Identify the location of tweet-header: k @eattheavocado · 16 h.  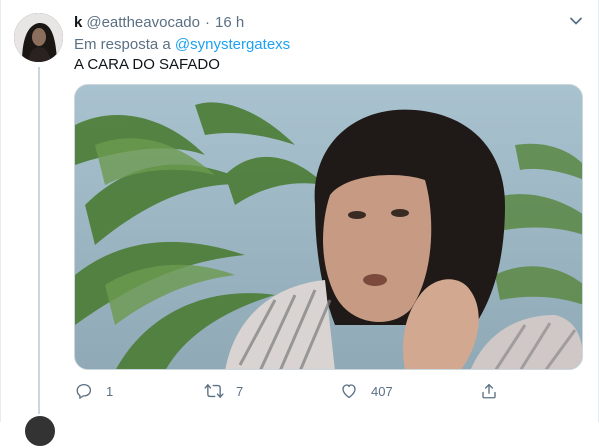
(159, 23).